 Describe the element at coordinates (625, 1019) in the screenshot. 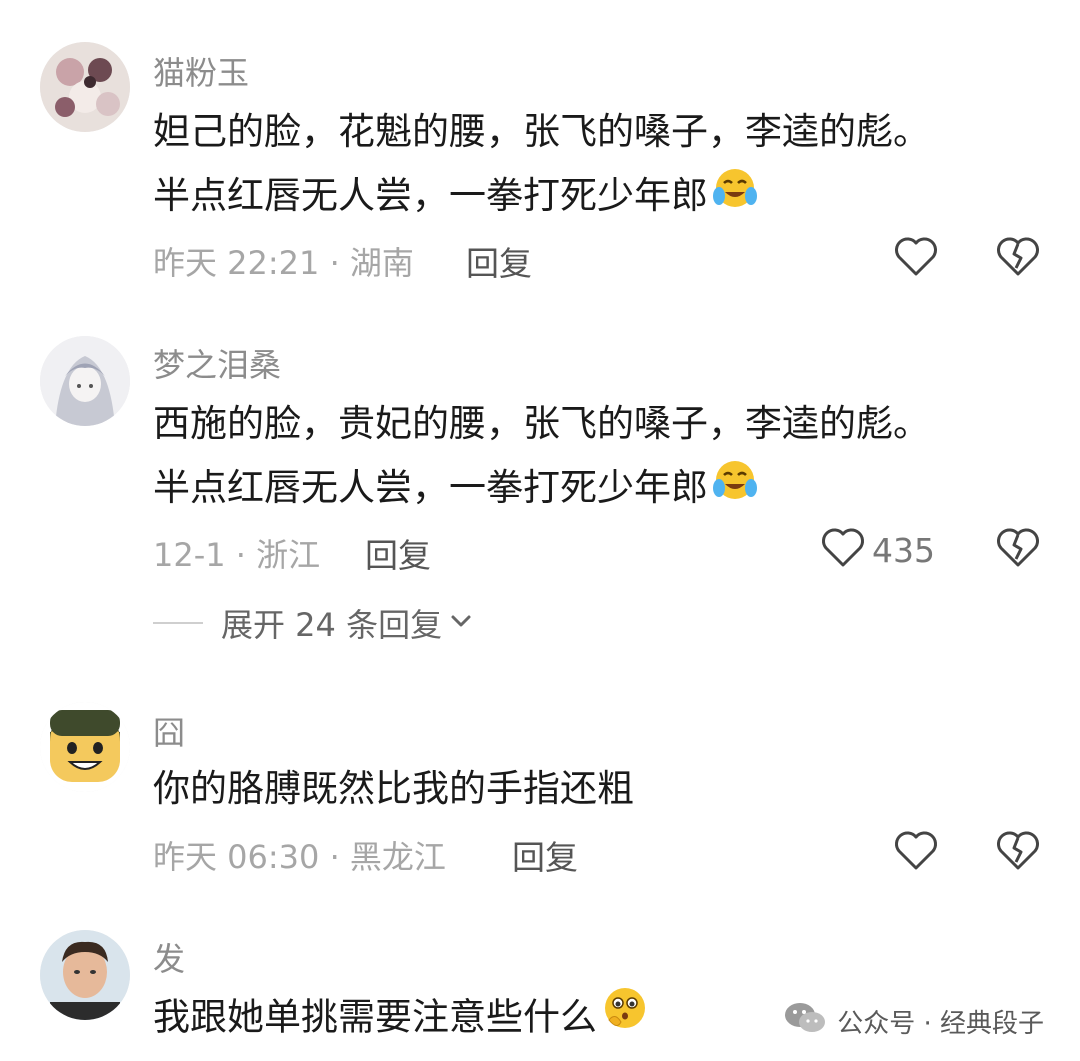

I see `thinking-emoji-icon` at that location.